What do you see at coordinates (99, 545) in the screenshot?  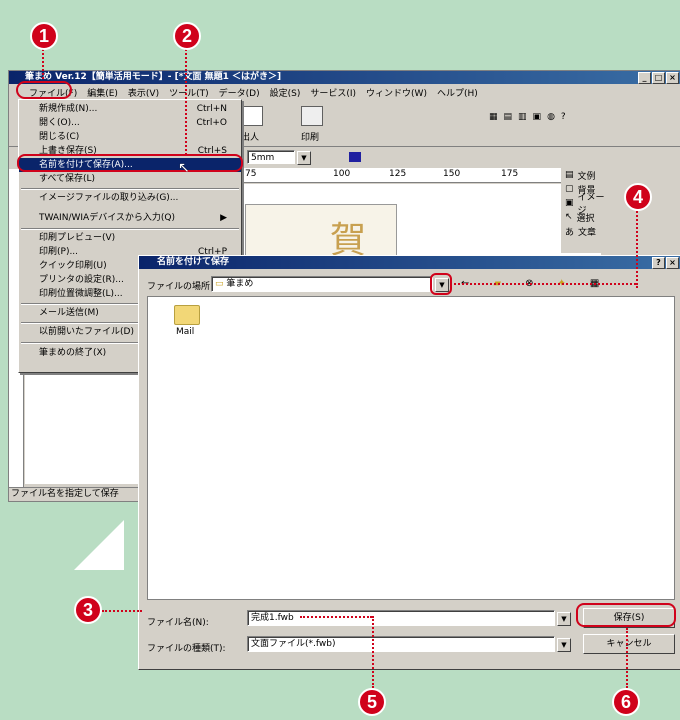 I see `decorative-triangle` at bounding box center [99, 545].